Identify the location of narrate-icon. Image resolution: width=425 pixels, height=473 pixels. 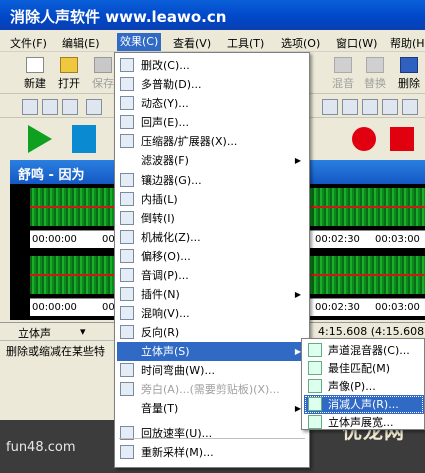
(127, 389).